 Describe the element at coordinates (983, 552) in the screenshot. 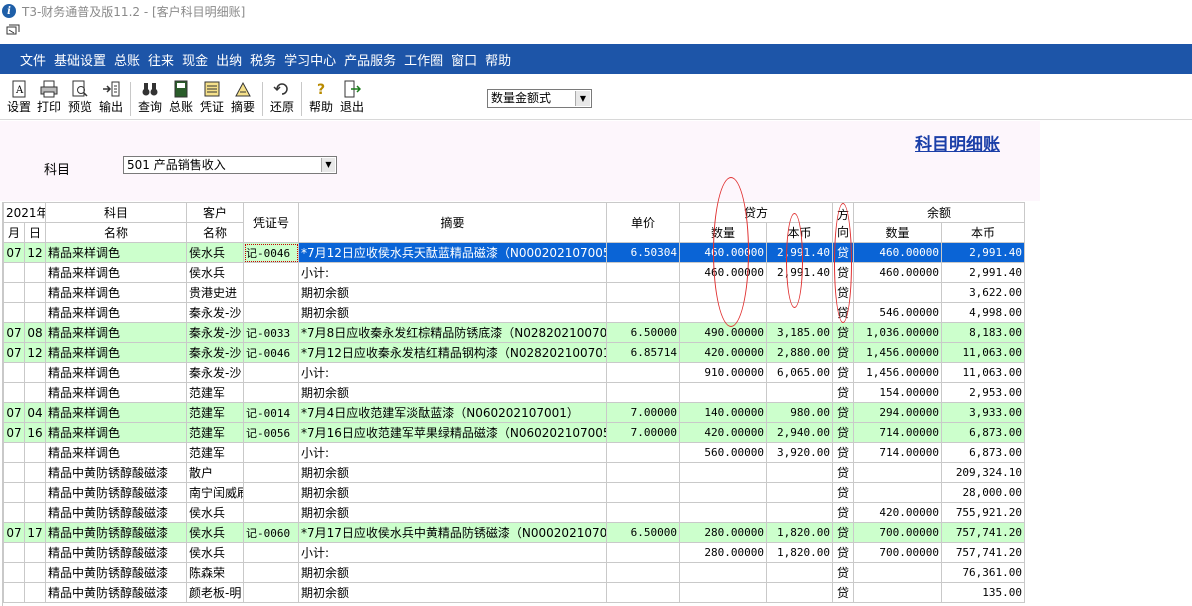

I see `balance-amount-cell: 757,741.20` at that location.